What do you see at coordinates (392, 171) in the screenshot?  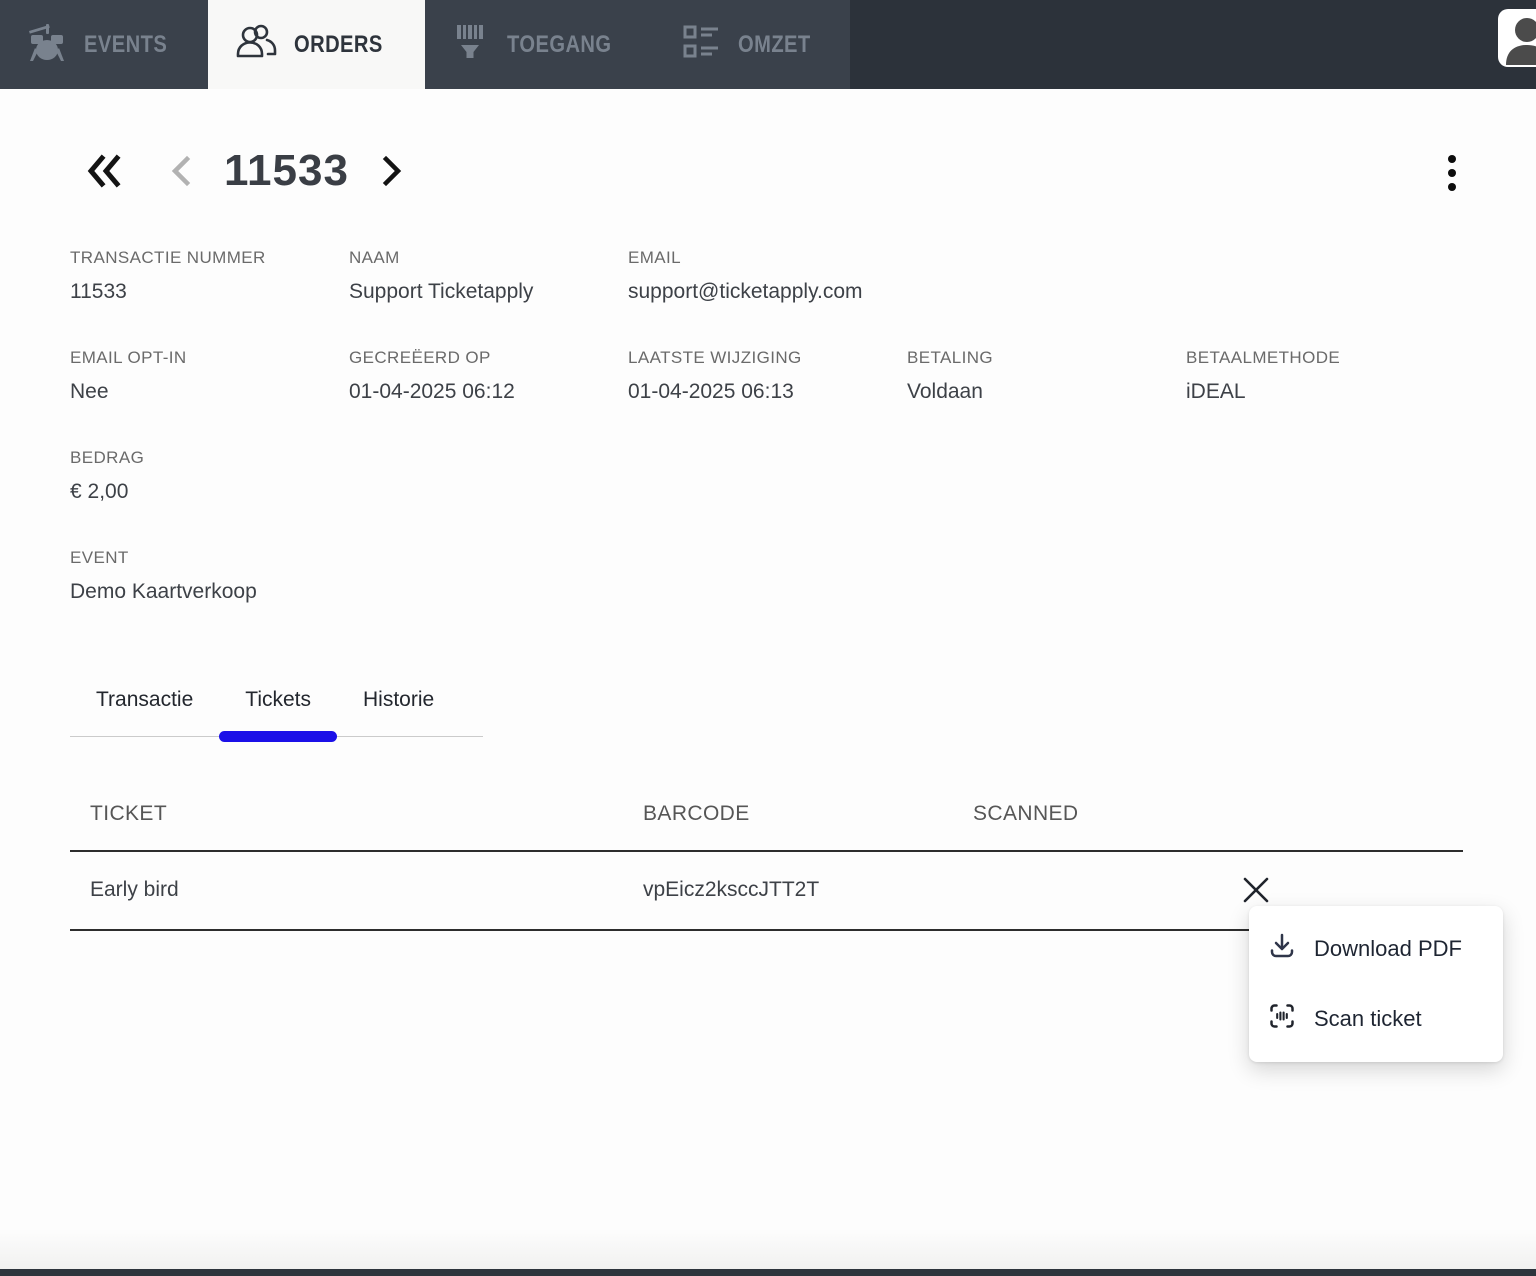 I see `next-order-button` at bounding box center [392, 171].